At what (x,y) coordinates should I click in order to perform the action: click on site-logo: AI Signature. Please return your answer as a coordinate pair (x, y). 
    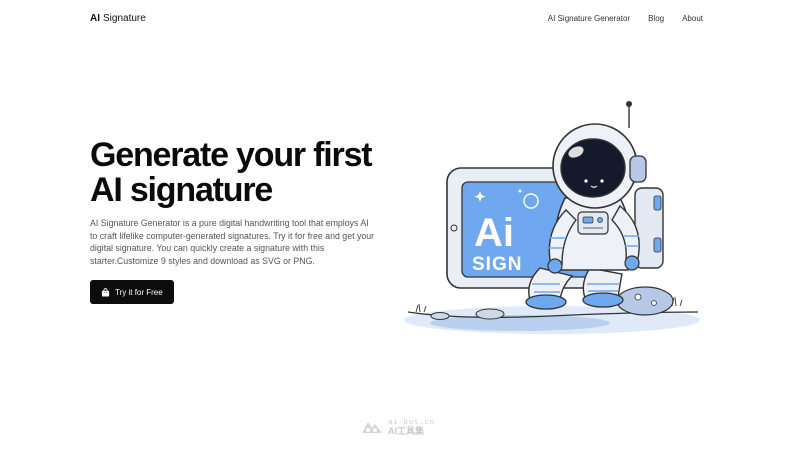
    Looking at the image, I should click on (118, 18).